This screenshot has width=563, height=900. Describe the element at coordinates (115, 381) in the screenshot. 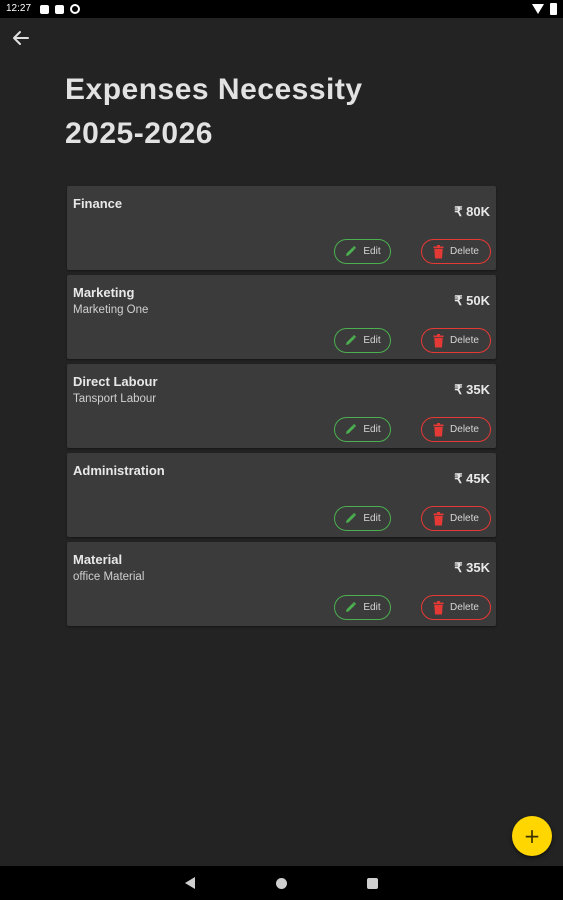

I see `expense-name: Direct Labour` at that location.